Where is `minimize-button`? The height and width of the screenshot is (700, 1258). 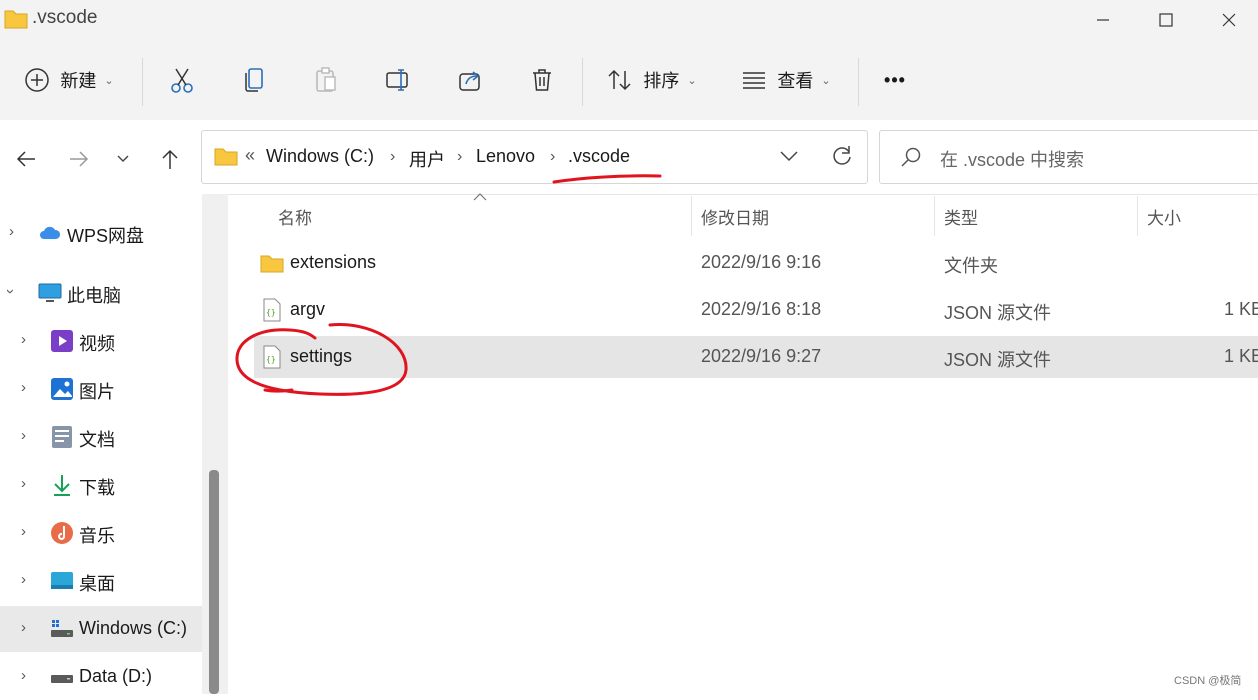
minimize-button is located at coordinates (1103, 20).